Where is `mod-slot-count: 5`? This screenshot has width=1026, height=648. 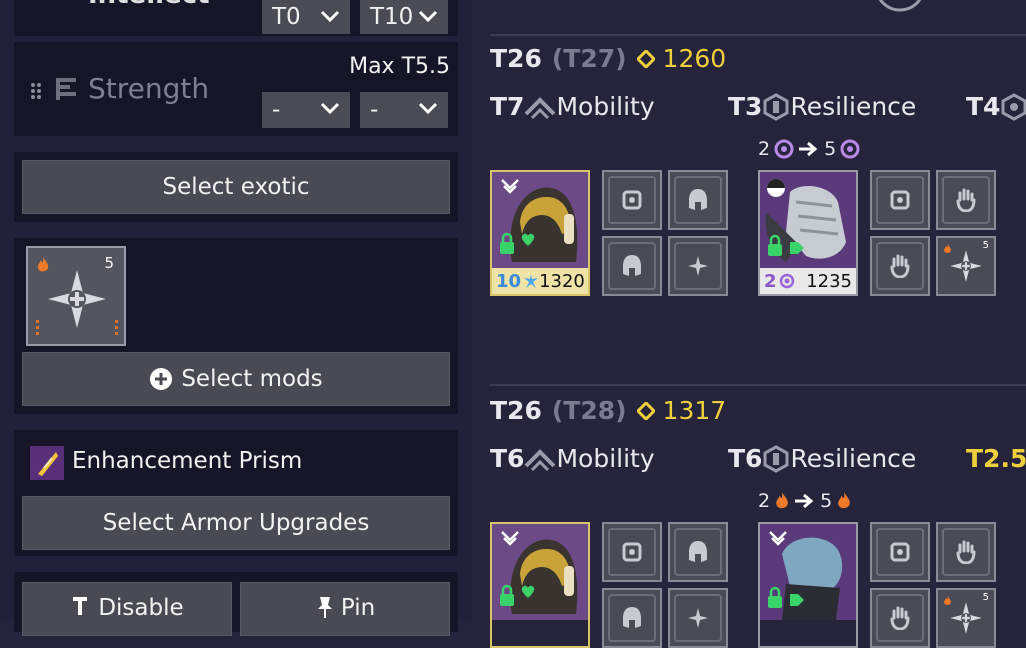
mod-slot-count: 5 is located at coordinates (985, 597).